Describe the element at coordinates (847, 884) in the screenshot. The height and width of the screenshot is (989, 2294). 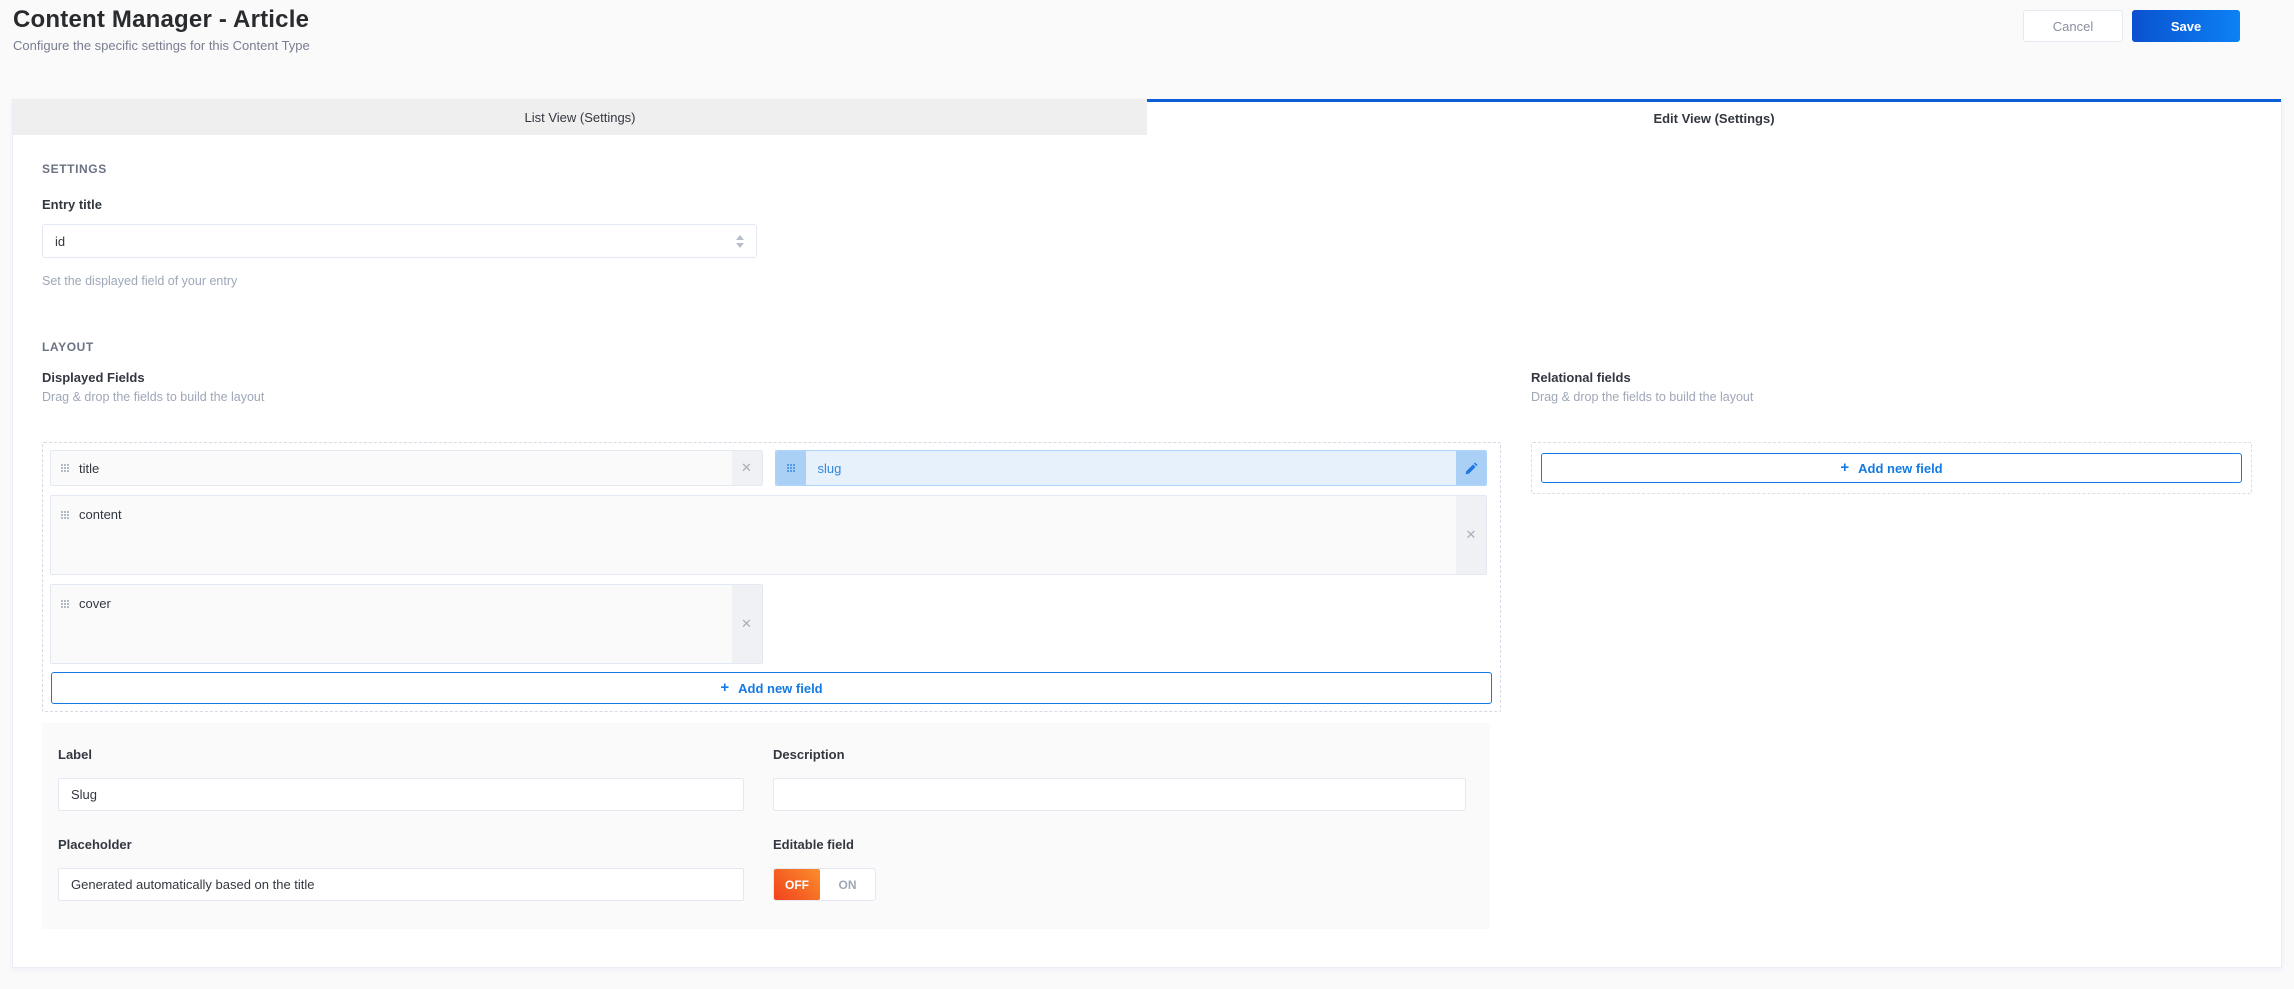
I see `toggle-on-option: ON` at that location.